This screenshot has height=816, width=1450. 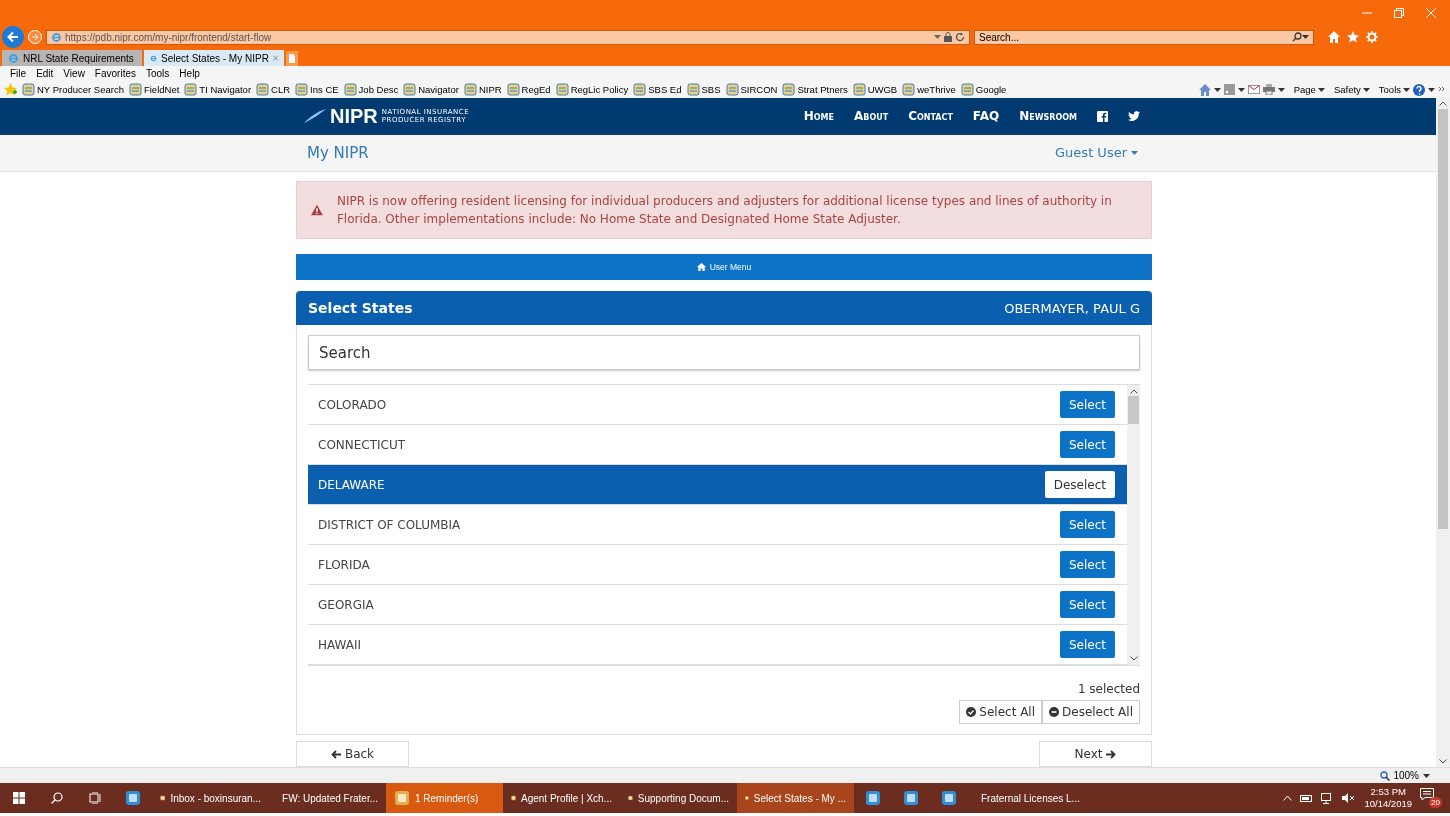 What do you see at coordinates (1431, 798) in the screenshot?
I see `notifications-button: 20` at bounding box center [1431, 798].